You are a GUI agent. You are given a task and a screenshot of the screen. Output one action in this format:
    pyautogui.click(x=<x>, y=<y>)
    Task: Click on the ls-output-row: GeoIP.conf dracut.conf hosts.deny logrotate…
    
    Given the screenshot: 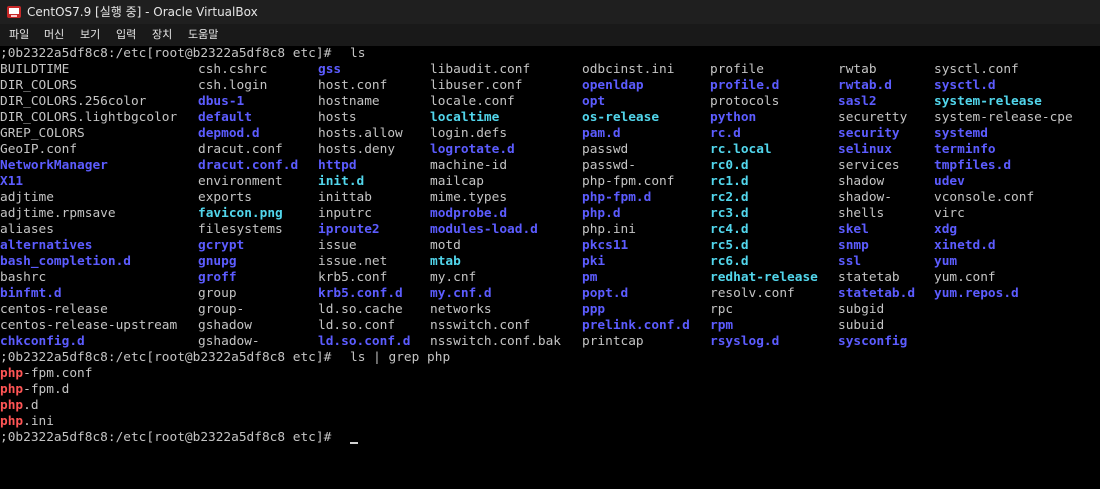 What is the action you would take?
    pyautogui.click(x=550, y=150)
    